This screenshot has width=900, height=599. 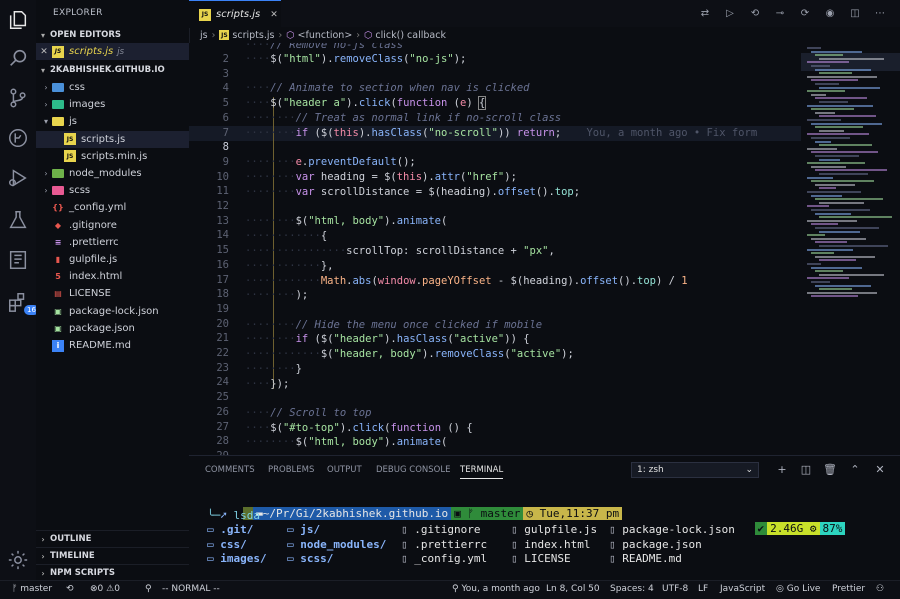 I want to click on git-history-icon, so click(x=18, y=138).